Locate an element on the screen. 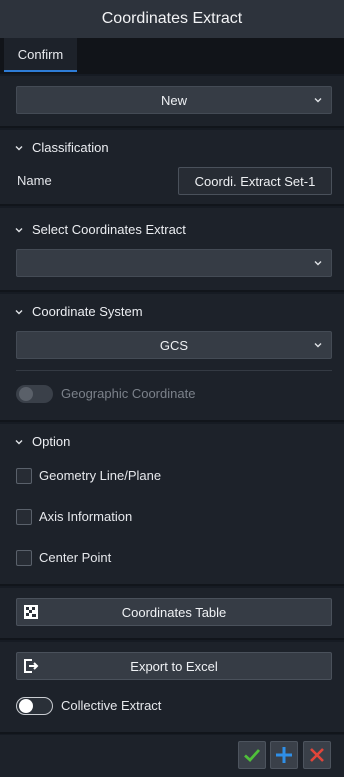  coord-system-select-value: GCS is located at coordinates (174, 345).